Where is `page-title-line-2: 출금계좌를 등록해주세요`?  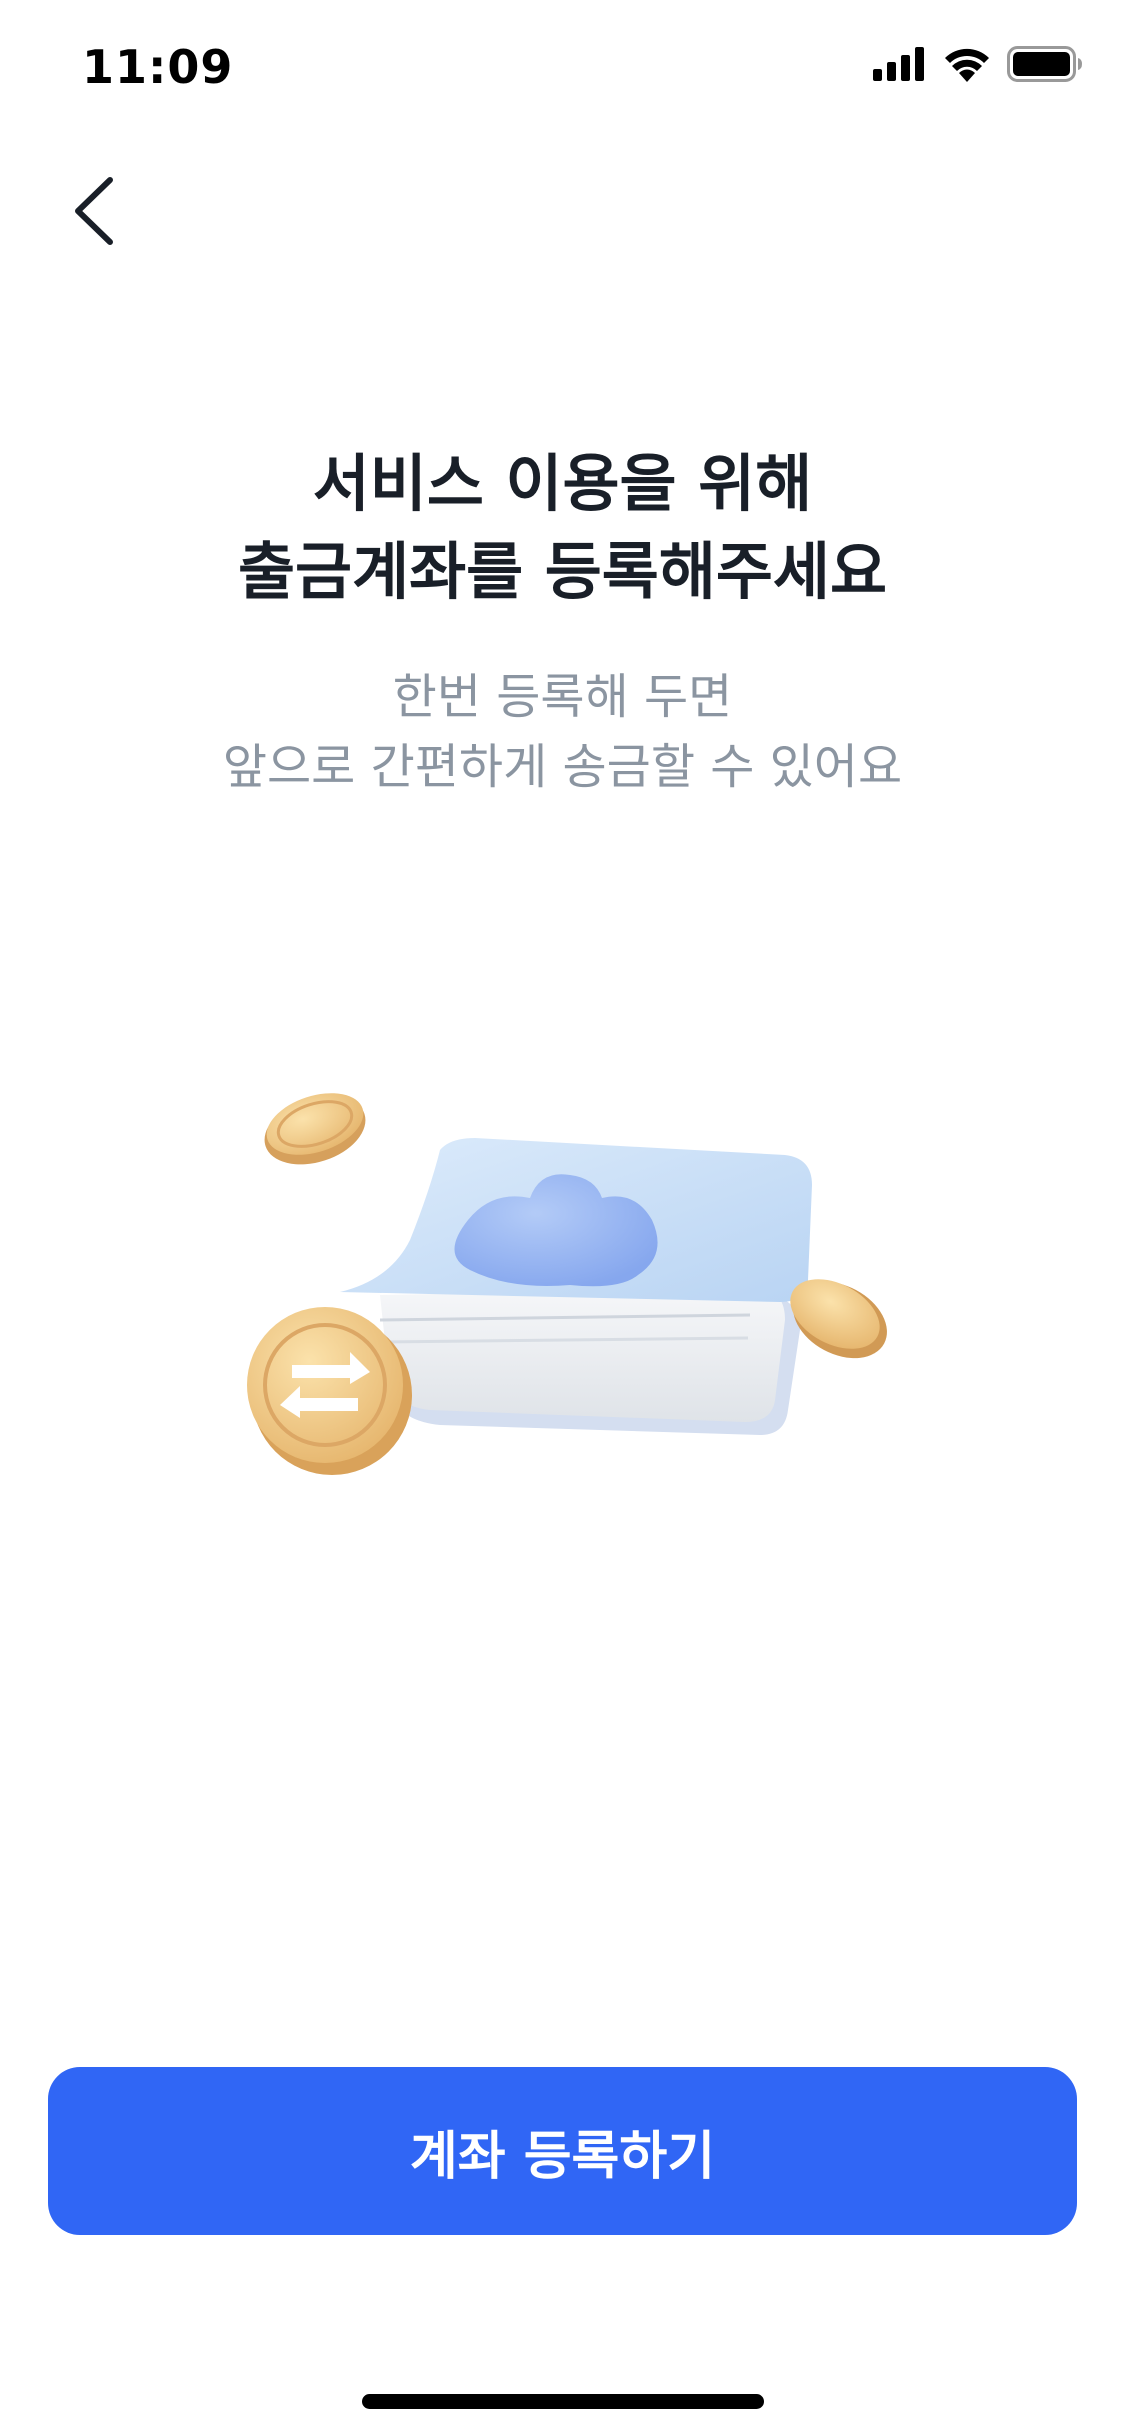
page-title-line-2: 출금계좌를 등록해주세요 is located at coordinates (562, 571).